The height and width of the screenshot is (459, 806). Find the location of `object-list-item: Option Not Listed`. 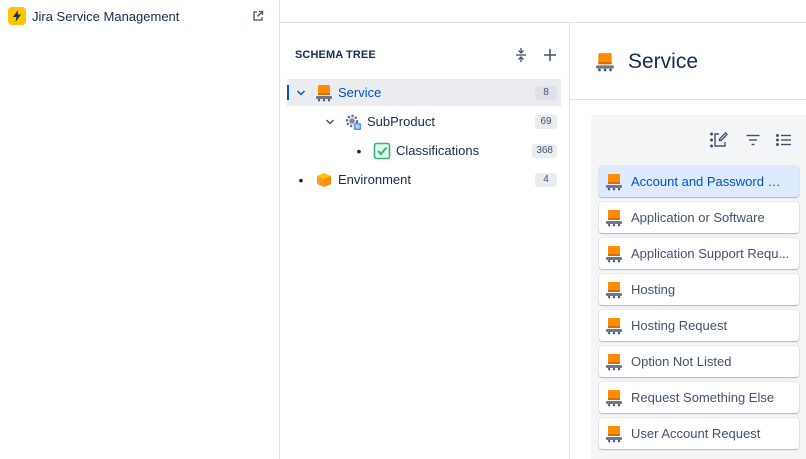

object-list-item: Option Not Listed is located at coordinates (699, 361).